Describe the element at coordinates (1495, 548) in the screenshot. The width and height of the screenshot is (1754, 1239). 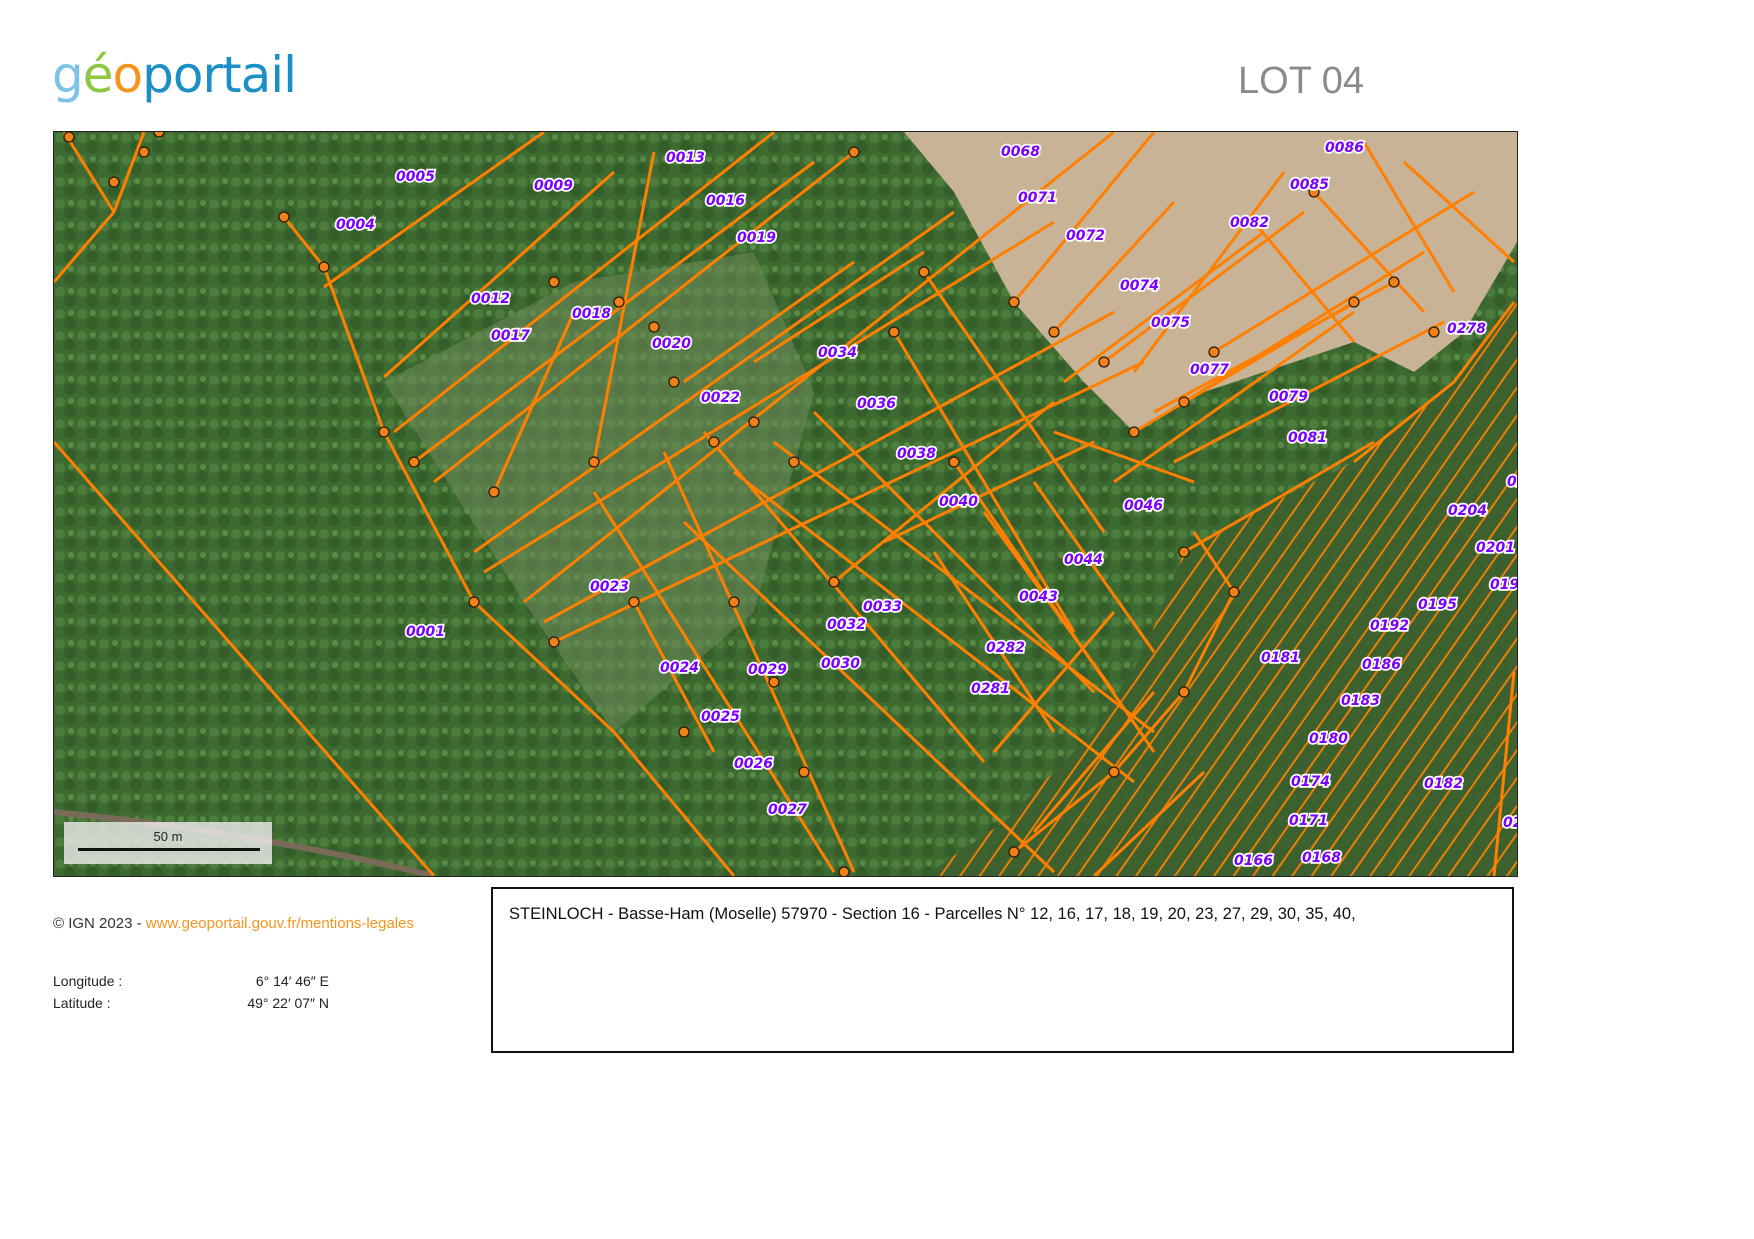
I see `parcel-label-0201: 0201` at that location.